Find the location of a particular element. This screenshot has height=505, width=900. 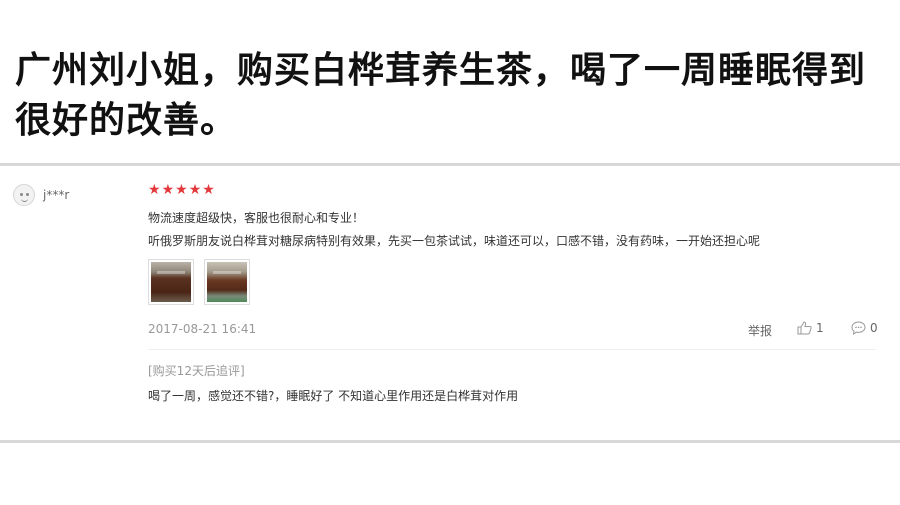

review-datetime: 2017-08-21 16:41 is located at coordinates (202, 329).